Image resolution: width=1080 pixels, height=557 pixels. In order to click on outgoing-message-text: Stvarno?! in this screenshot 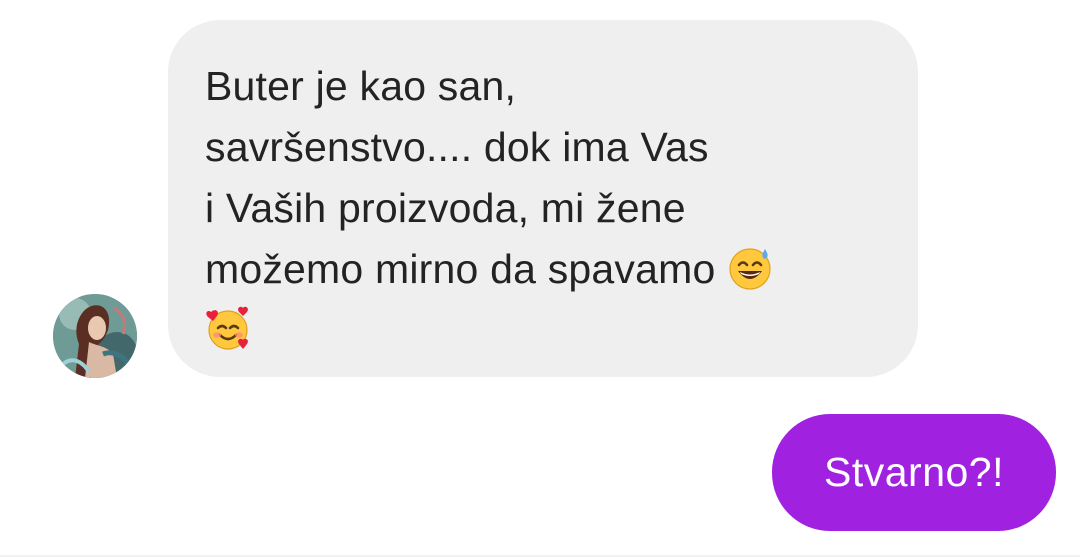, I will do `click(914, 472)`.